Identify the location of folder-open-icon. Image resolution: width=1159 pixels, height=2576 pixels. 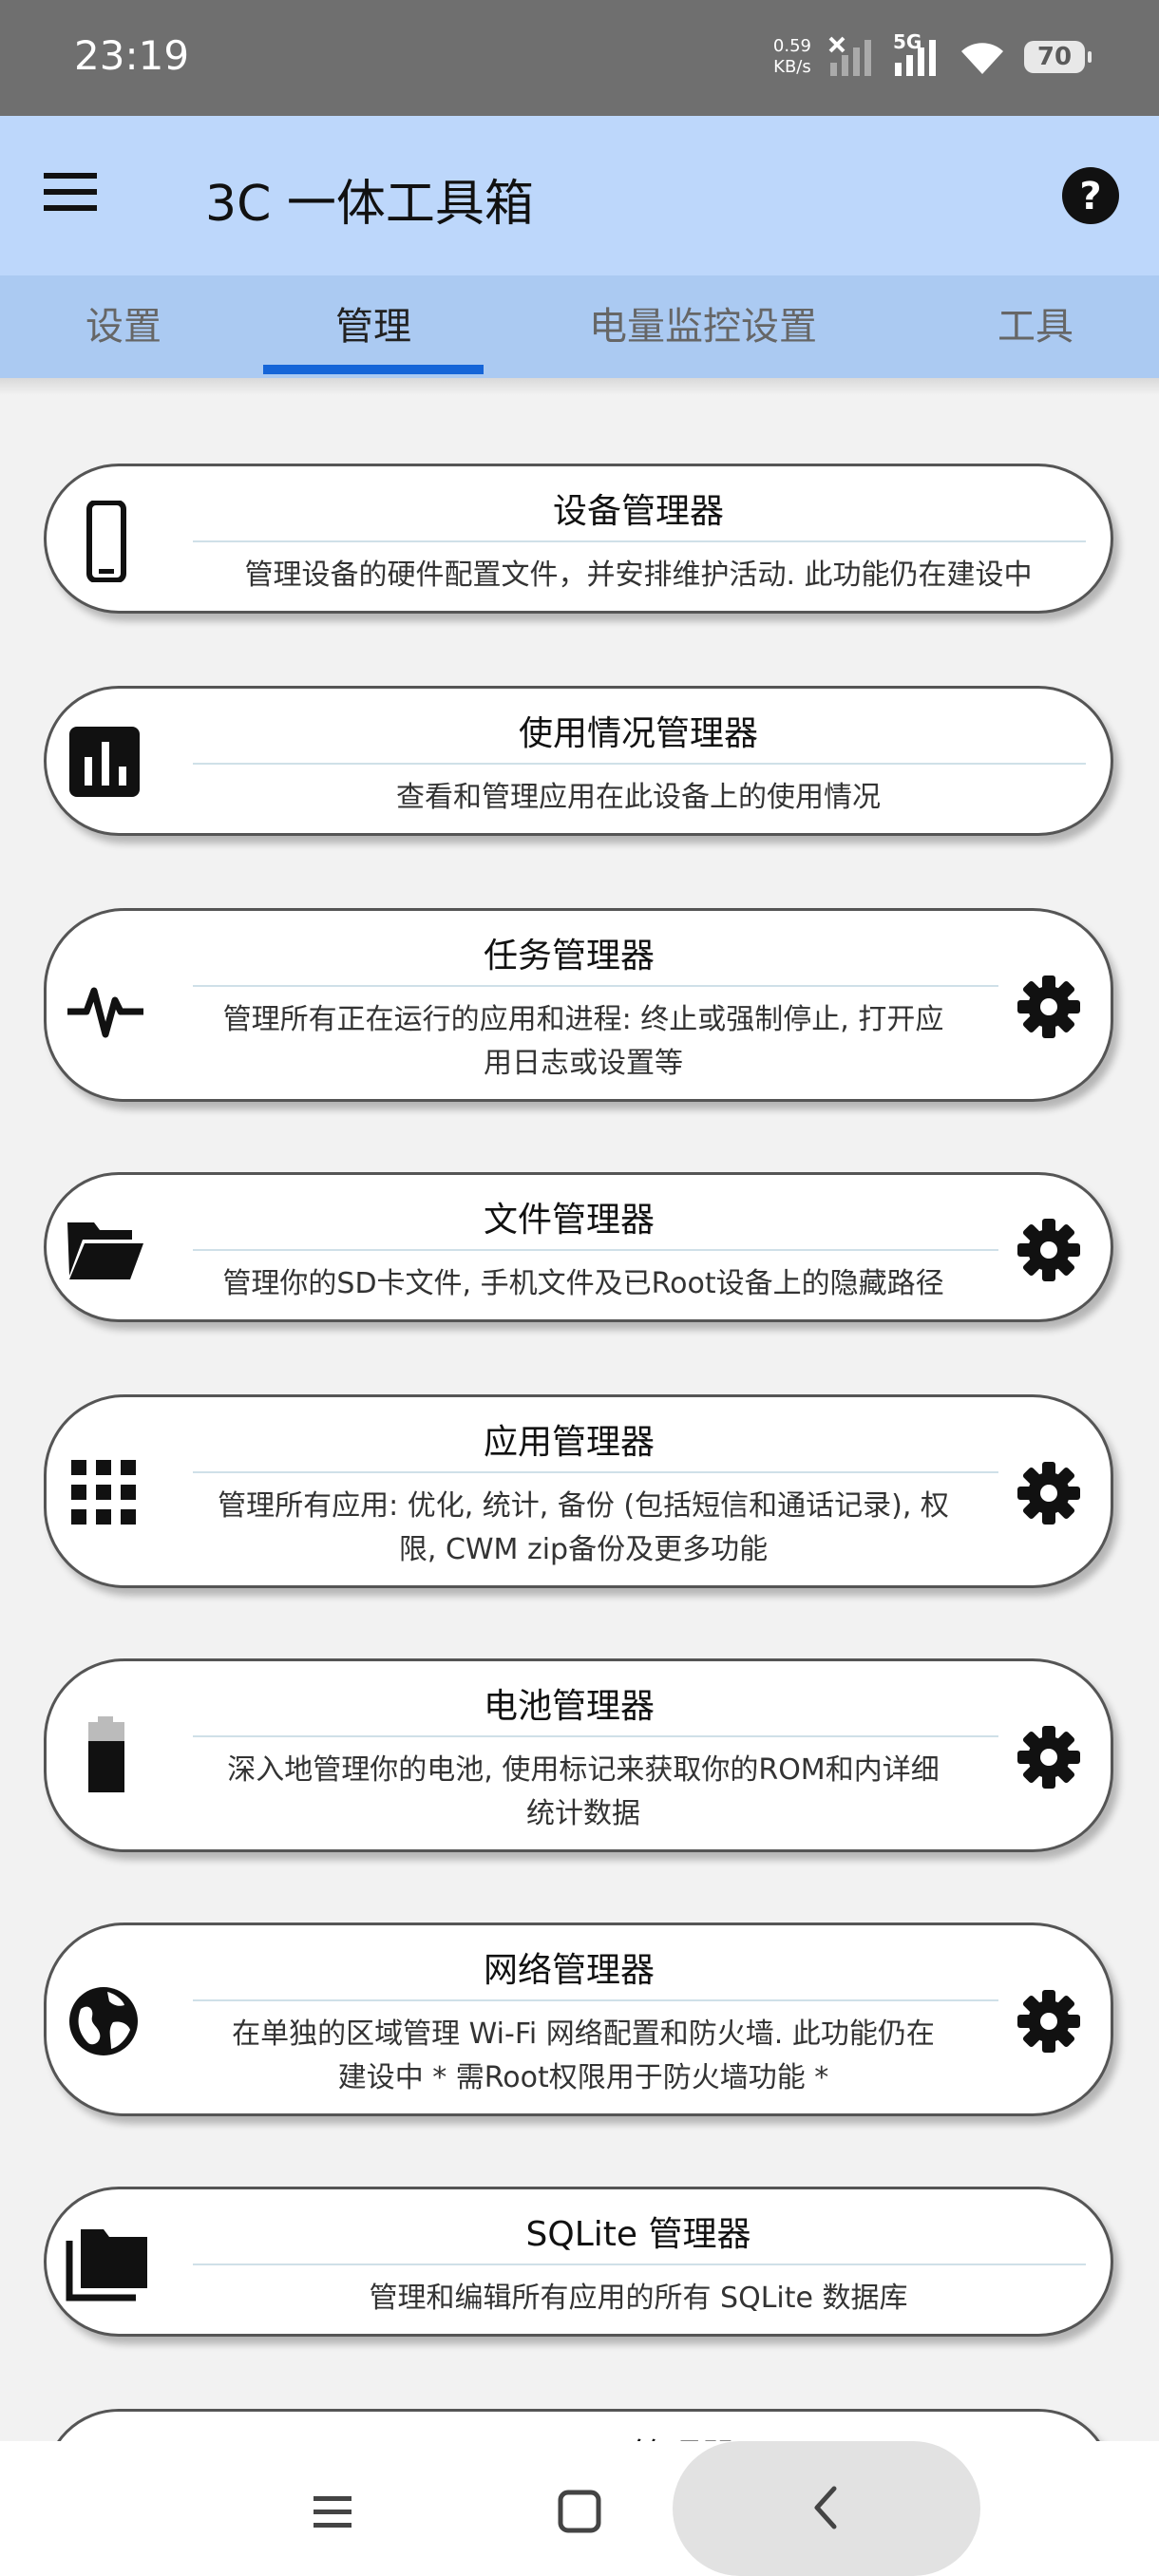
(106, 1250).